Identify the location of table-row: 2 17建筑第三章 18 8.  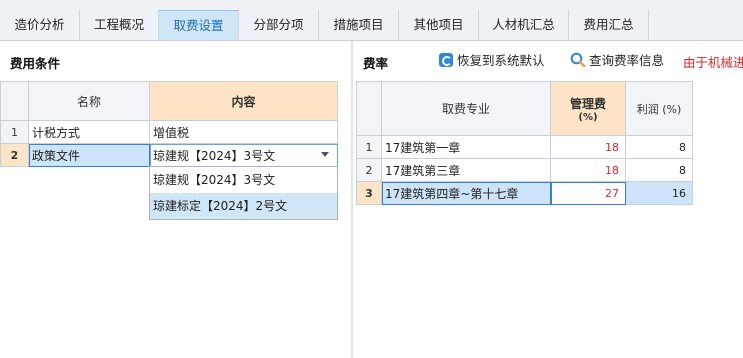
(524, 170).